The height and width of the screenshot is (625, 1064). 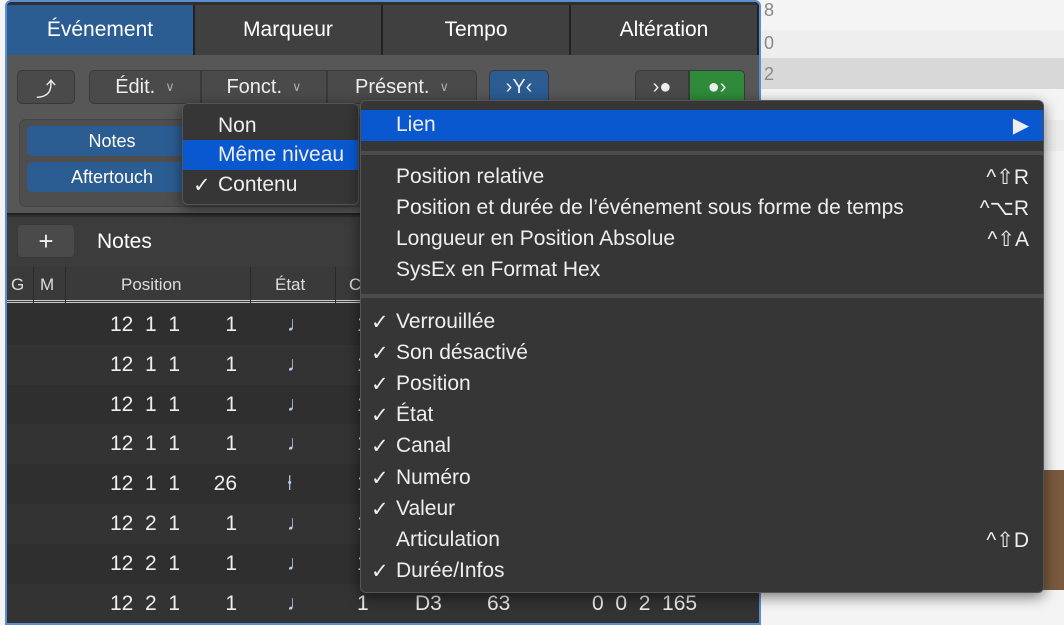 What do you see at coordinates (702, 177) in the screenshot?
I see `menu-item: Position relative ^⇧R` at bounding box center [702, 177].